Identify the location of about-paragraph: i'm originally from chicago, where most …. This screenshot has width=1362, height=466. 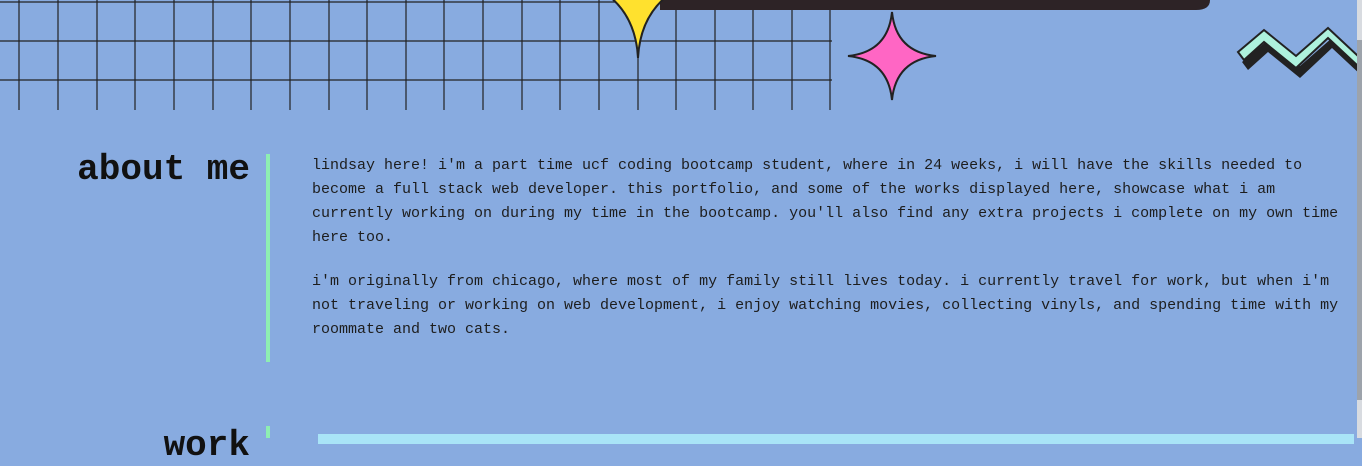
(825, 305).